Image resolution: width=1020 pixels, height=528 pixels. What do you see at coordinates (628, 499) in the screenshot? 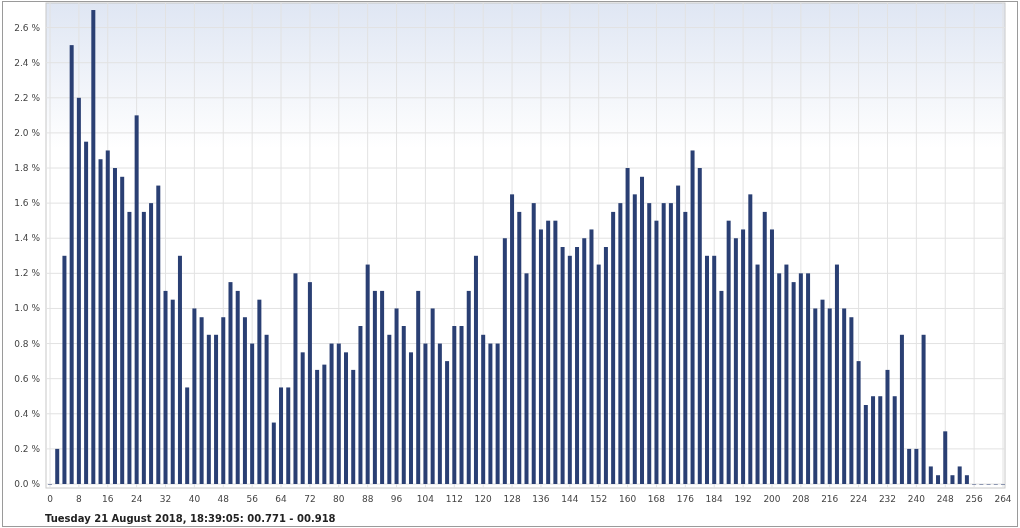
I see `x-axis-label: 160` at bounding box center [628, 499].